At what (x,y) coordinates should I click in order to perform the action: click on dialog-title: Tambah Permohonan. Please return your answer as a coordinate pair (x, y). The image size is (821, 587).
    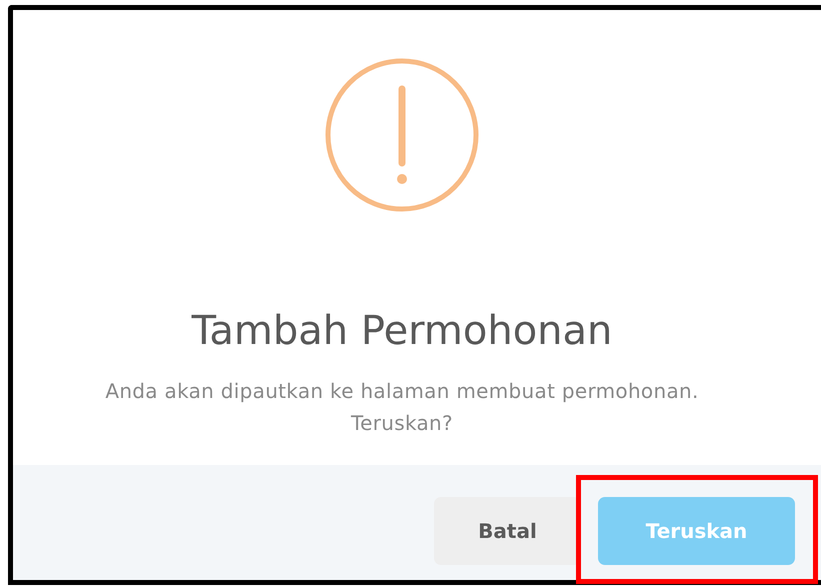
    Looking at the image, I should click on (402, 331).